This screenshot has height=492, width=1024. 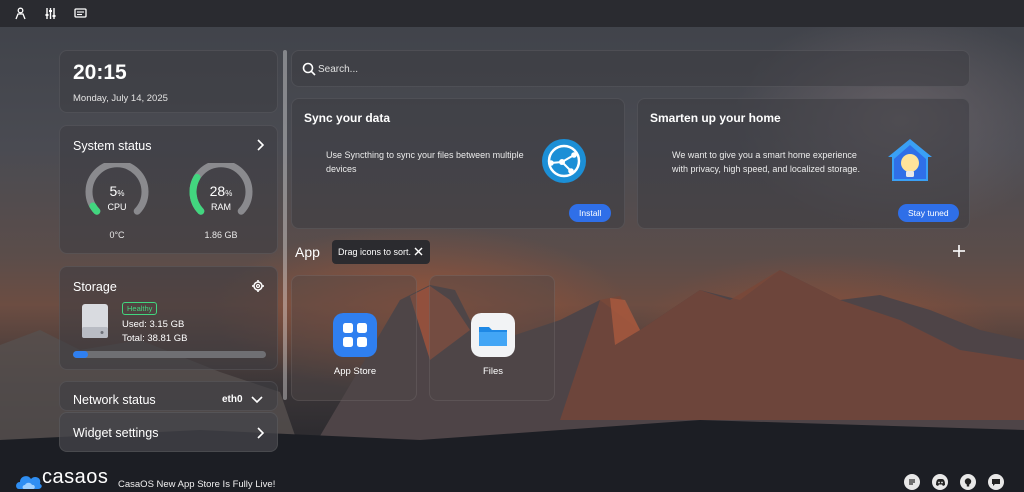 What do you see at coordinates (196, 484) in the screenshot?
I see `news-banner: CasaOS New App Store Is Fully Live!` at bounding box center [196, 484].